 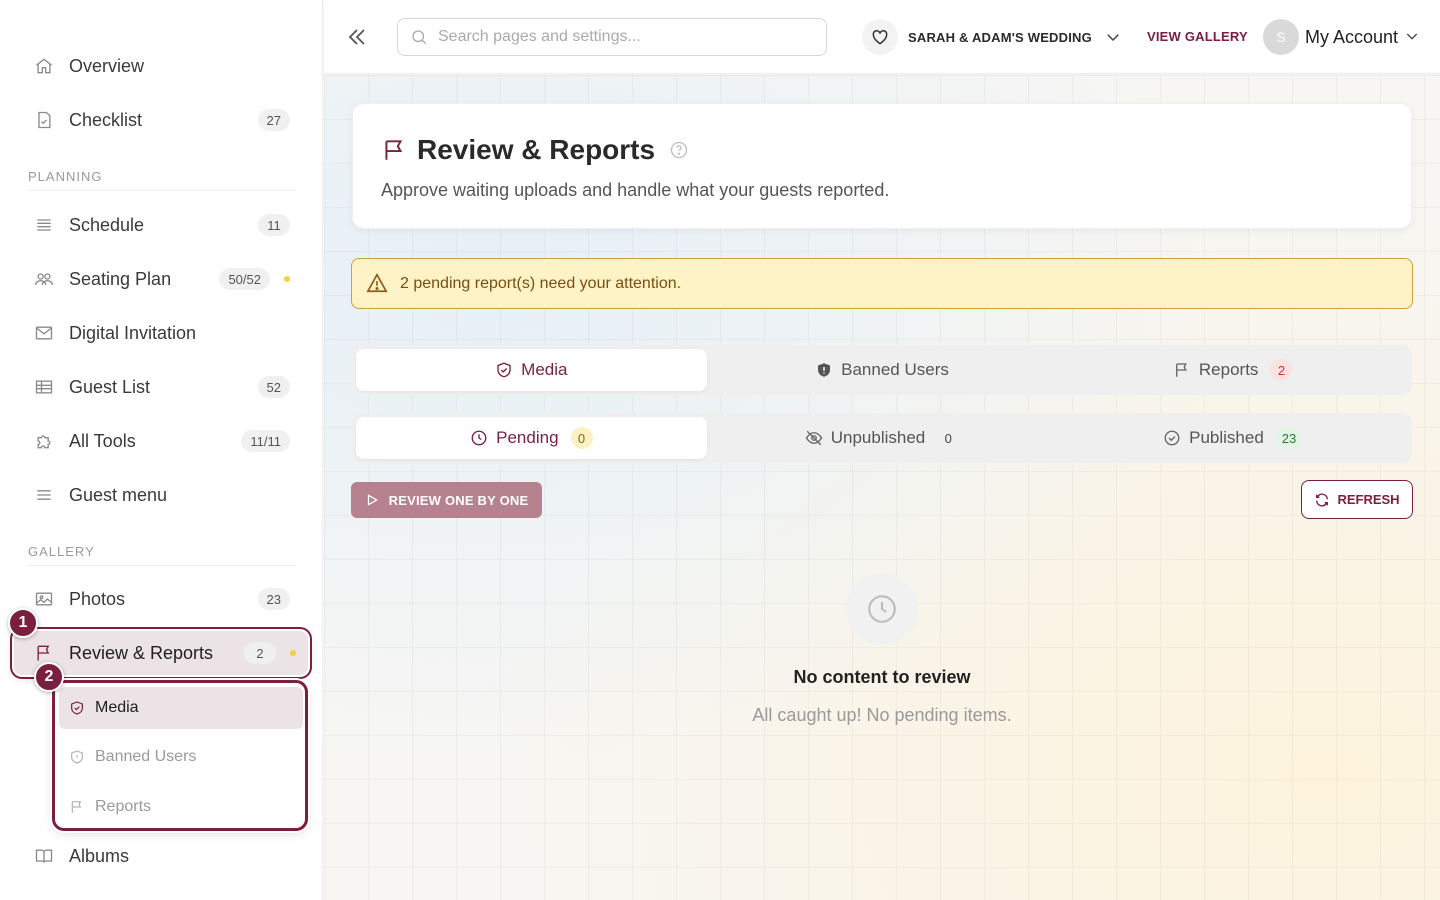 What do you see at coordinates (1226, 437) in the screenshot?
I see `tab-label: Published` at bounding box center [1226, 437].